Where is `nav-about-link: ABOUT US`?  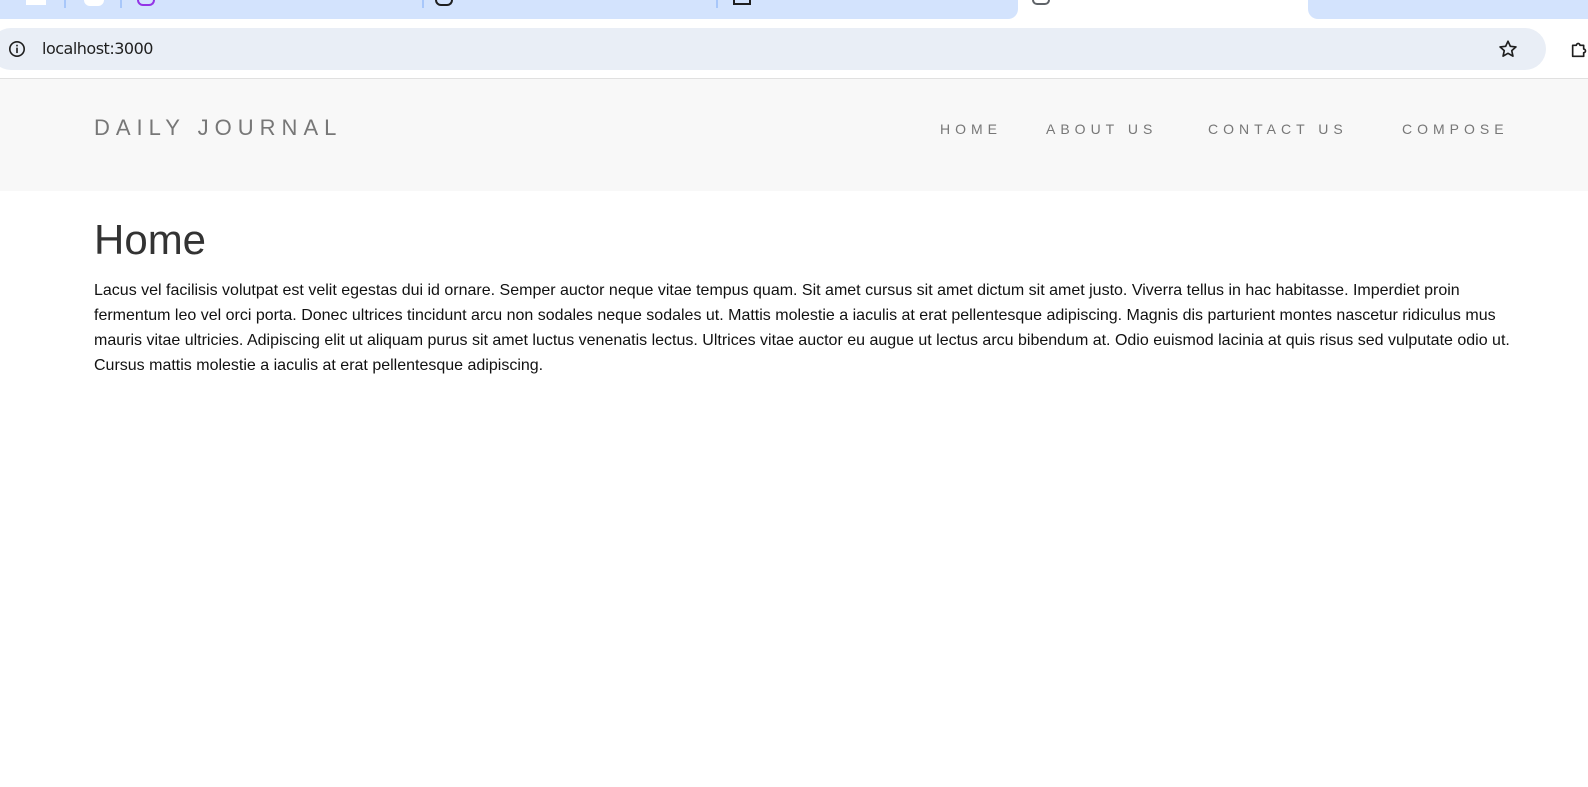
nav-about-link: ABOUT US is located at coordinates (1101, 129).